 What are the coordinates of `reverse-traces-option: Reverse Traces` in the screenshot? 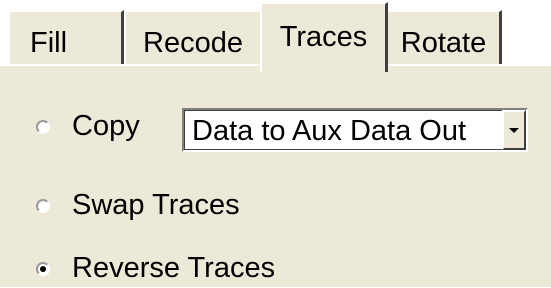 It's located at (155, 268).